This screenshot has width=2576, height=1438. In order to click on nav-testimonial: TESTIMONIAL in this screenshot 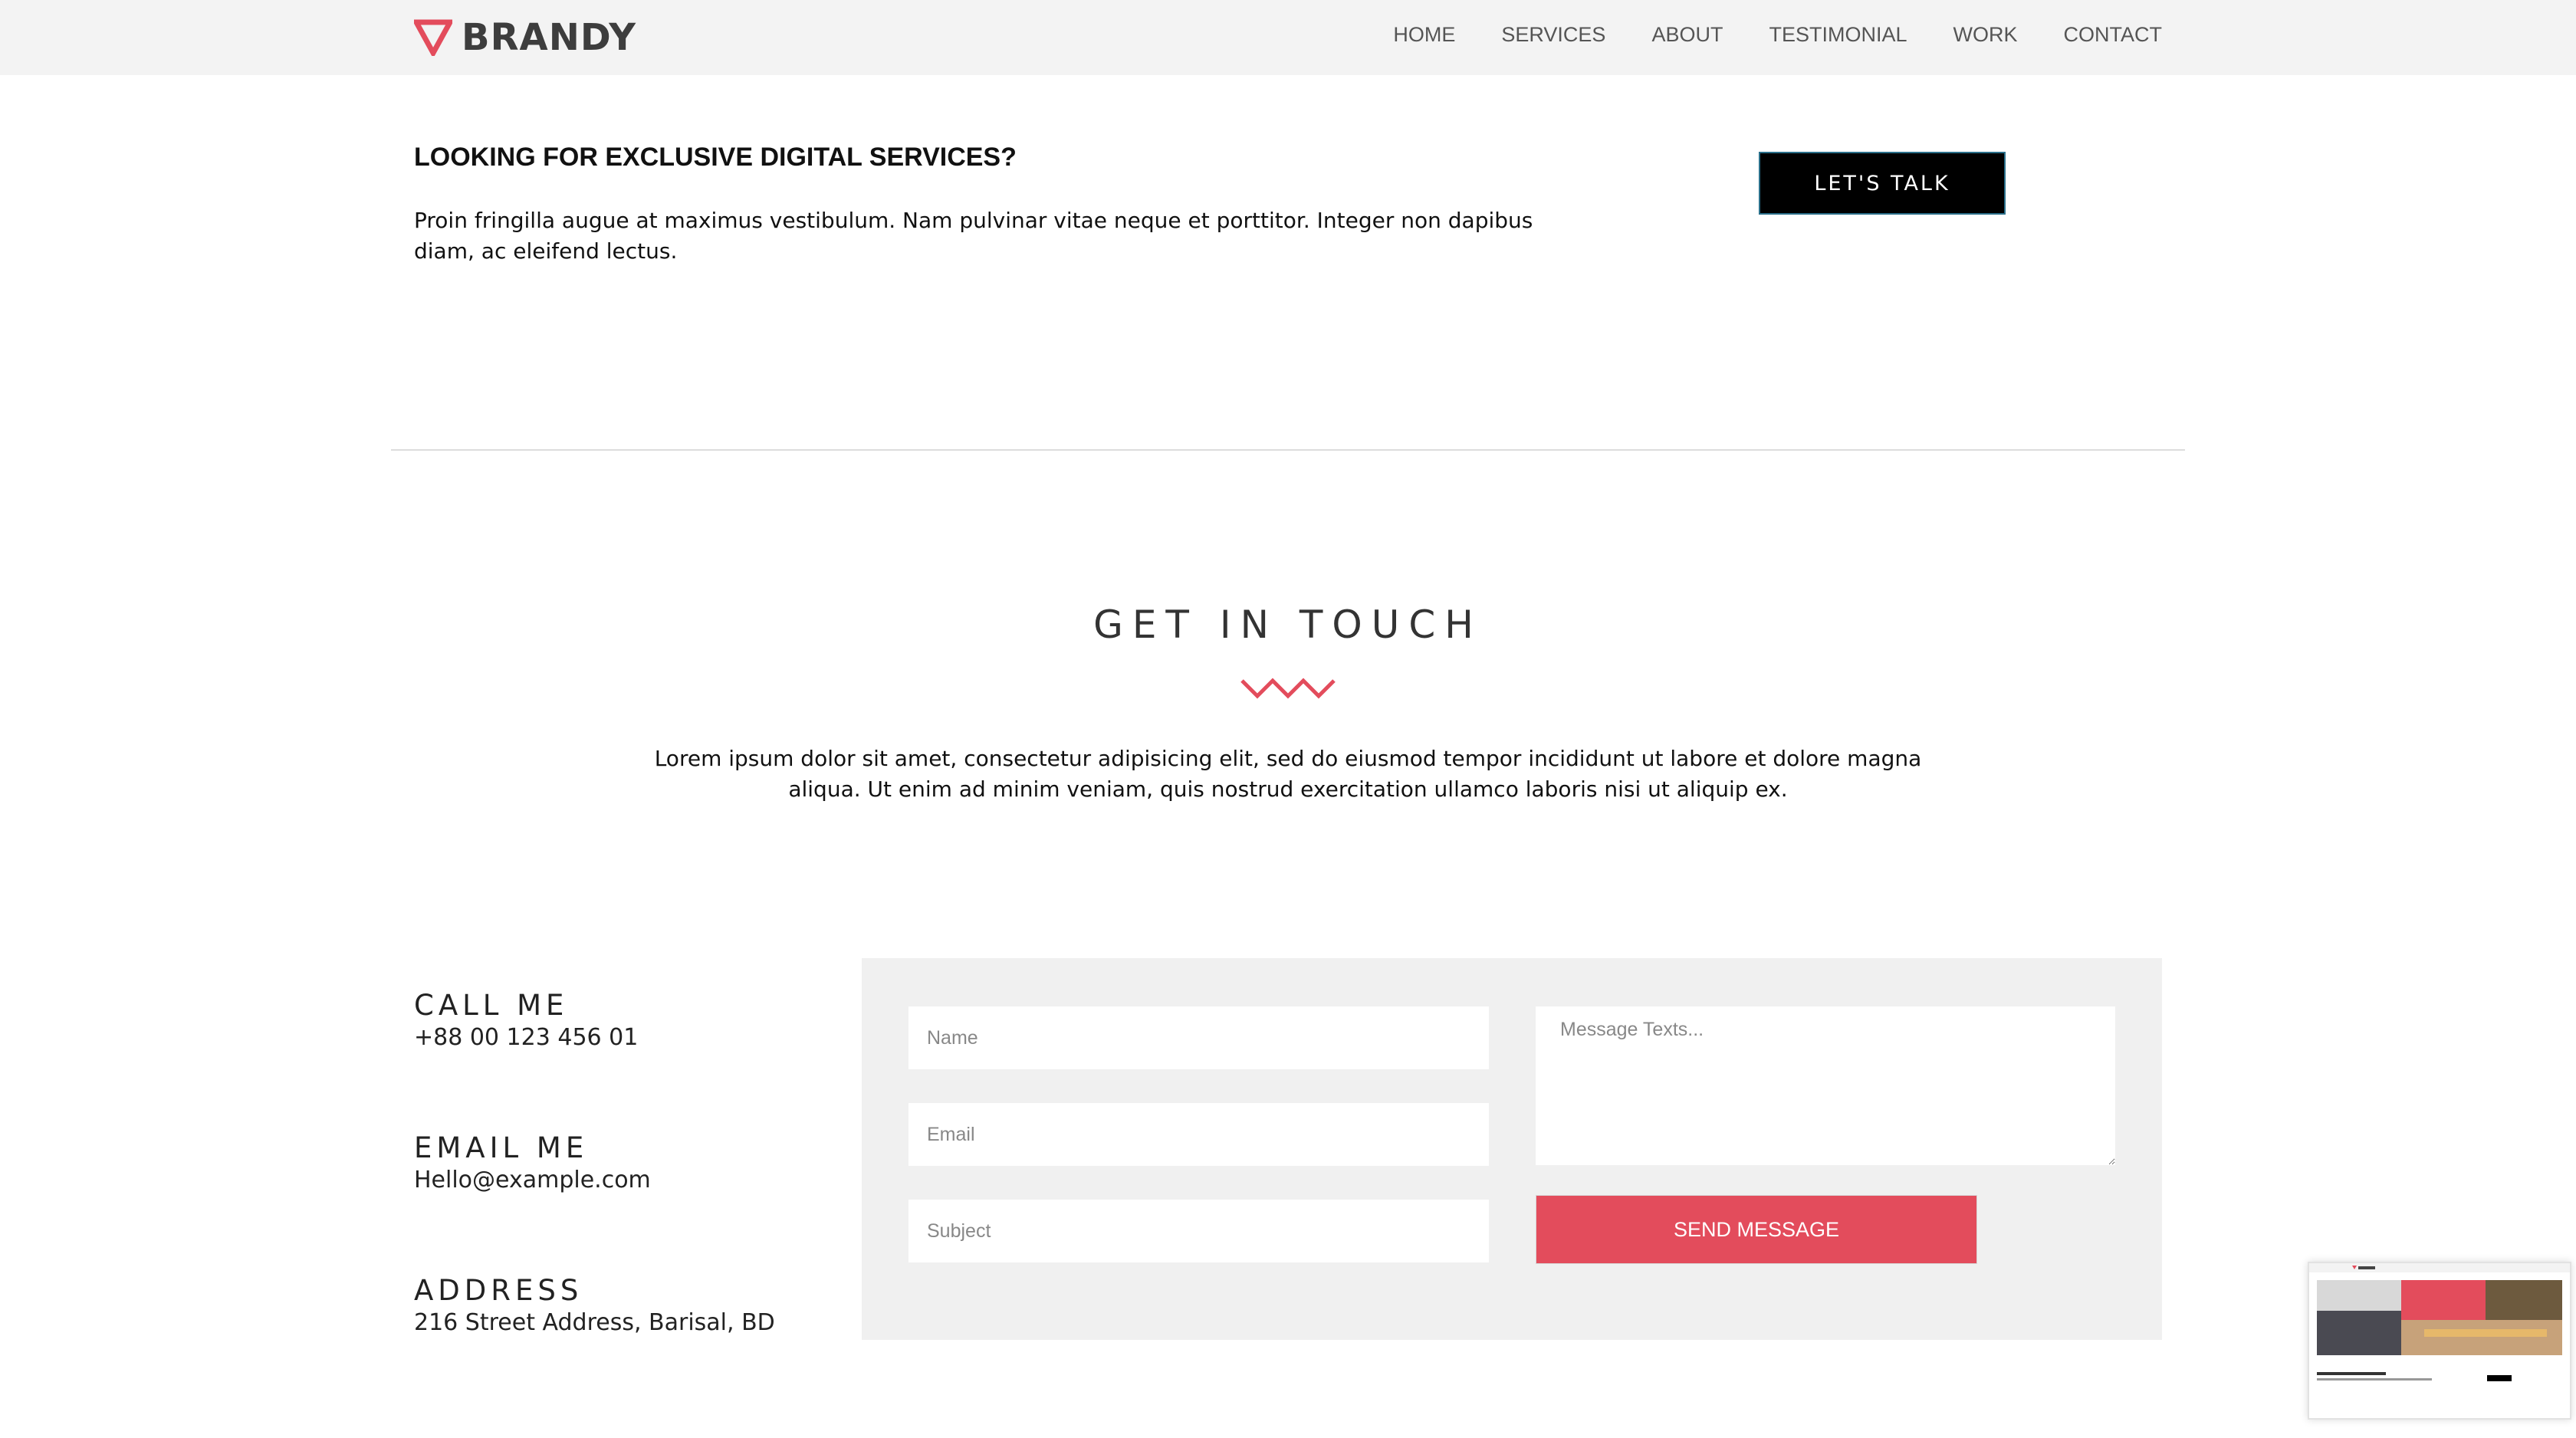, I will do `click(1838, 35)`.